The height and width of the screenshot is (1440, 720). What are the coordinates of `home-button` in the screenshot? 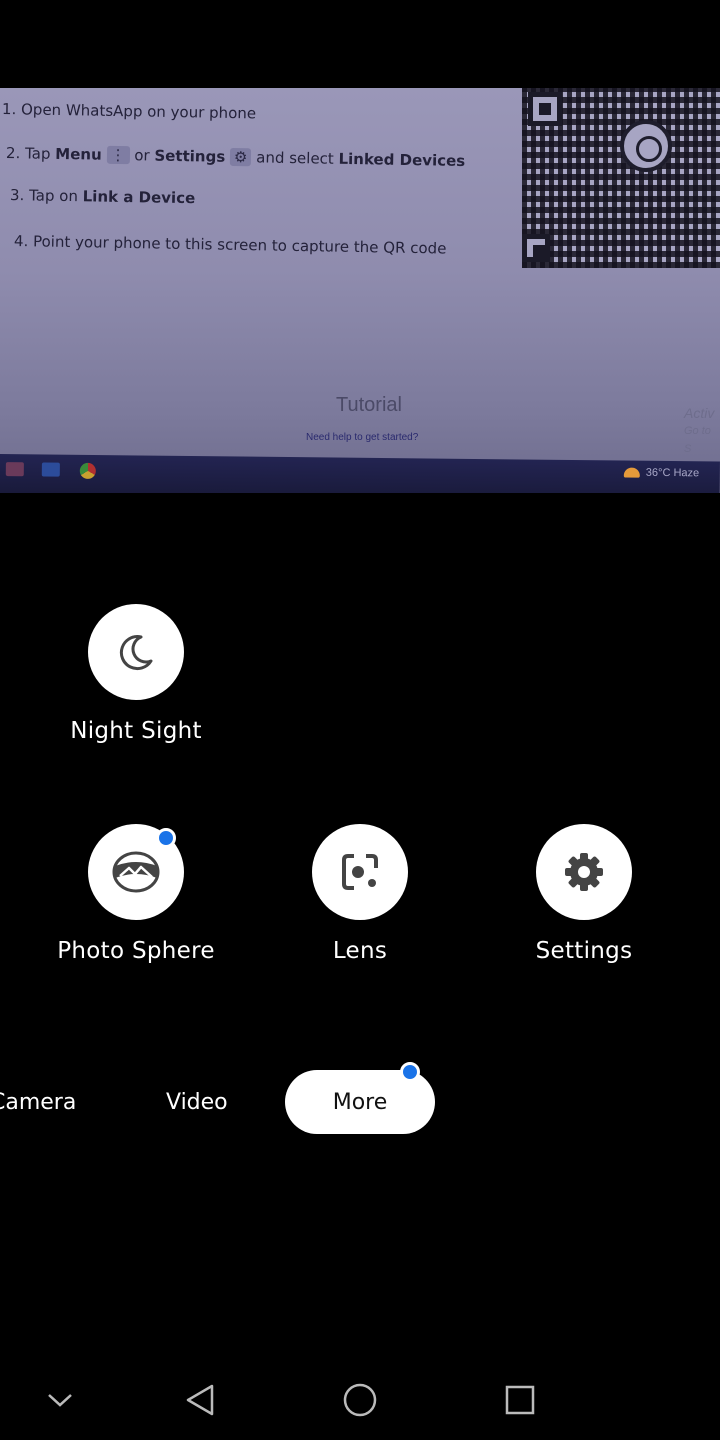 It's located at (360, 1400).